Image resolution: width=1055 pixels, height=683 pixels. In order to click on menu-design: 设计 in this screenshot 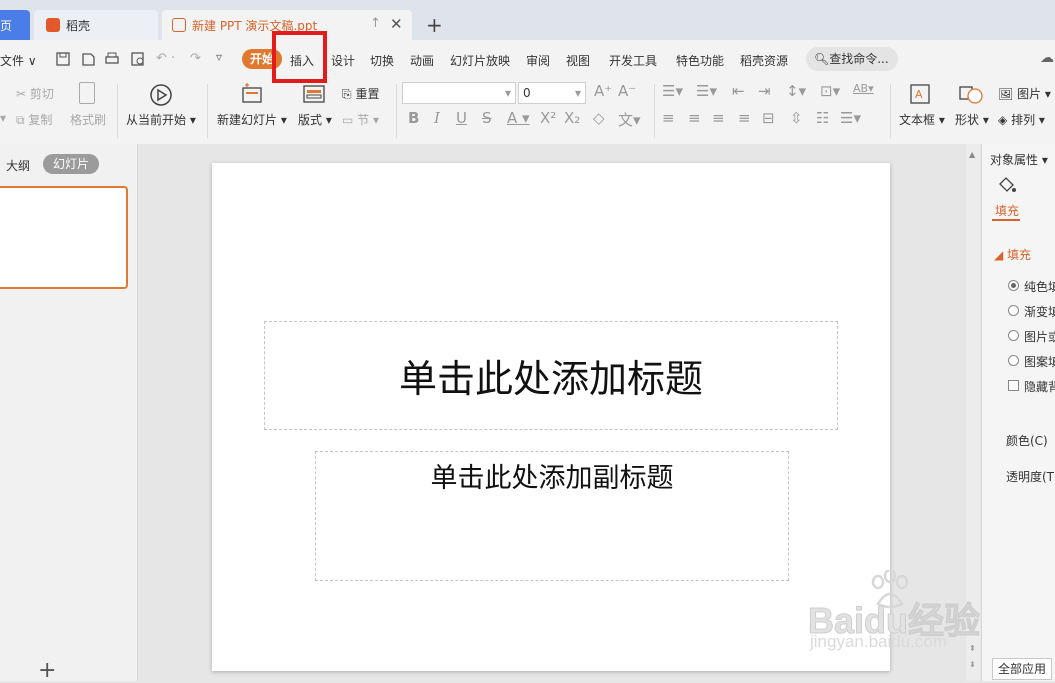, I will do `click(343, 60)`.